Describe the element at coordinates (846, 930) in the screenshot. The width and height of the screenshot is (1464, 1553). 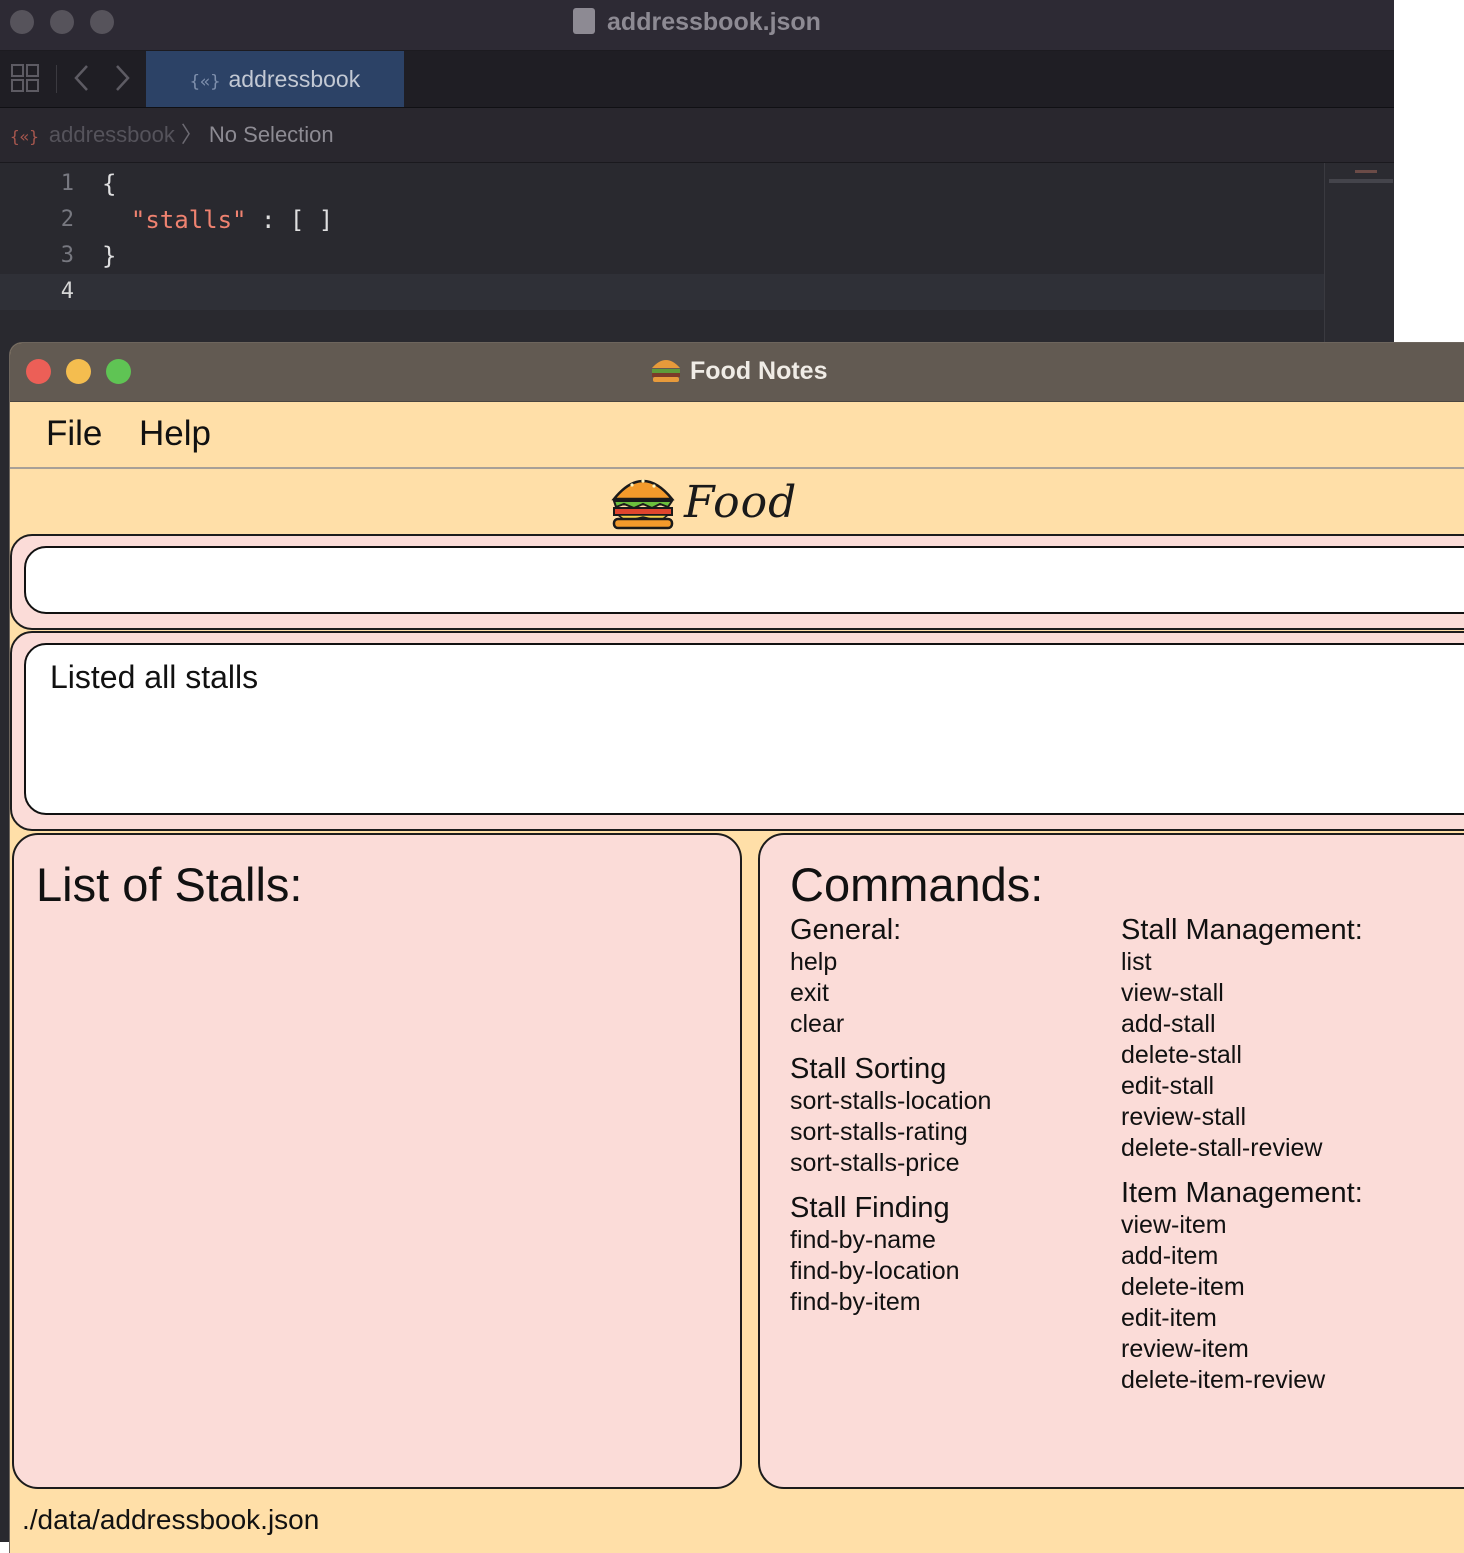
I see `section-heading: General:` at that location.